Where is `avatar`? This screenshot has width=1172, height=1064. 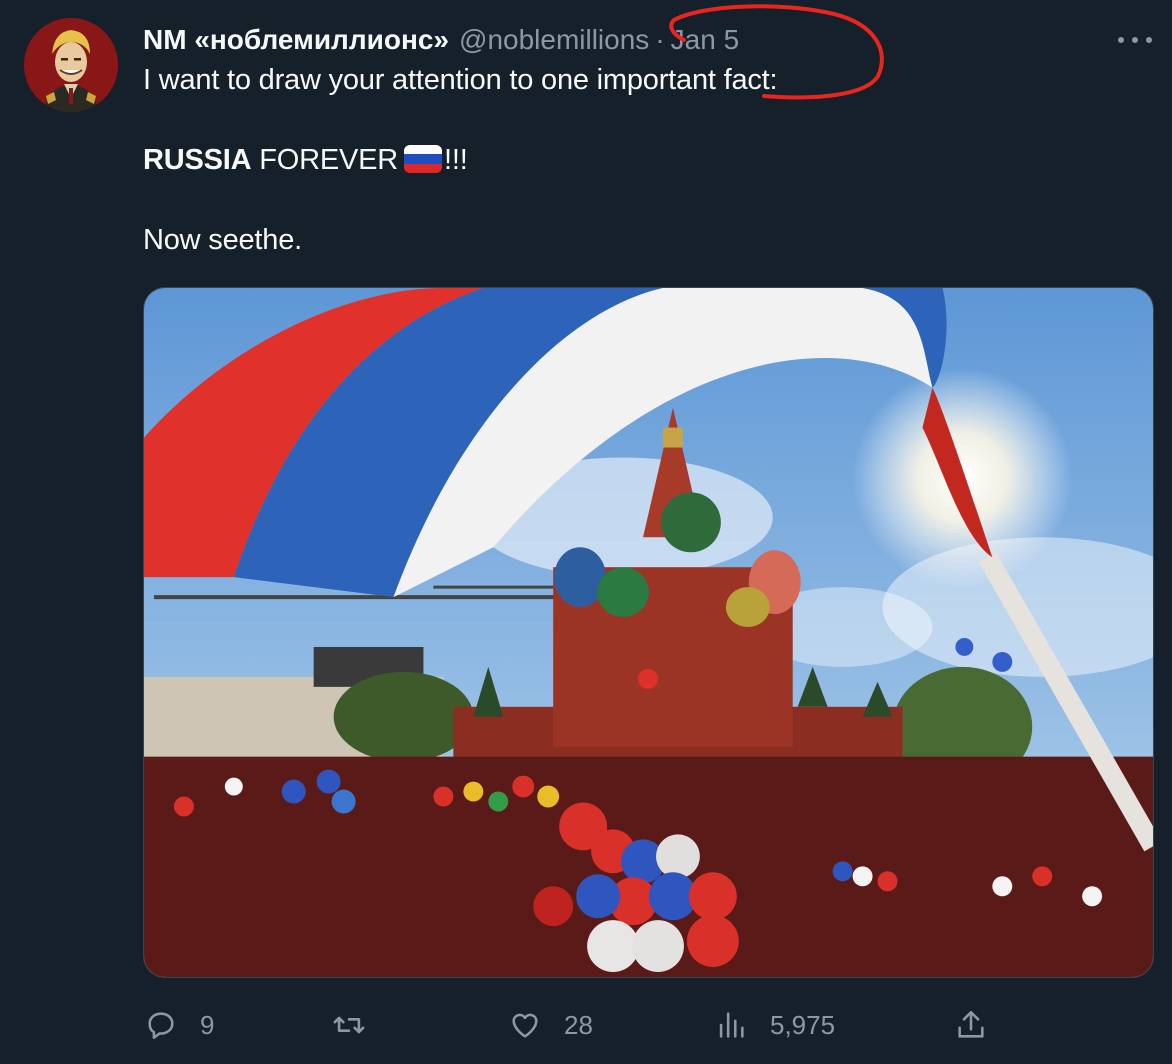
avatar is located at coordinates (71, 65).